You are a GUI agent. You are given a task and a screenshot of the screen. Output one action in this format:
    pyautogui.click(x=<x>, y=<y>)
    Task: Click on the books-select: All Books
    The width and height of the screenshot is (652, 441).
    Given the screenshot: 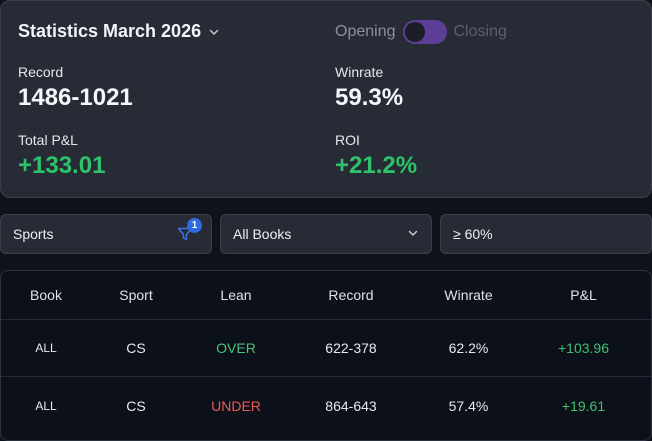 What is the action you would take?
    pyautogui.click(x=326, y=234)
    